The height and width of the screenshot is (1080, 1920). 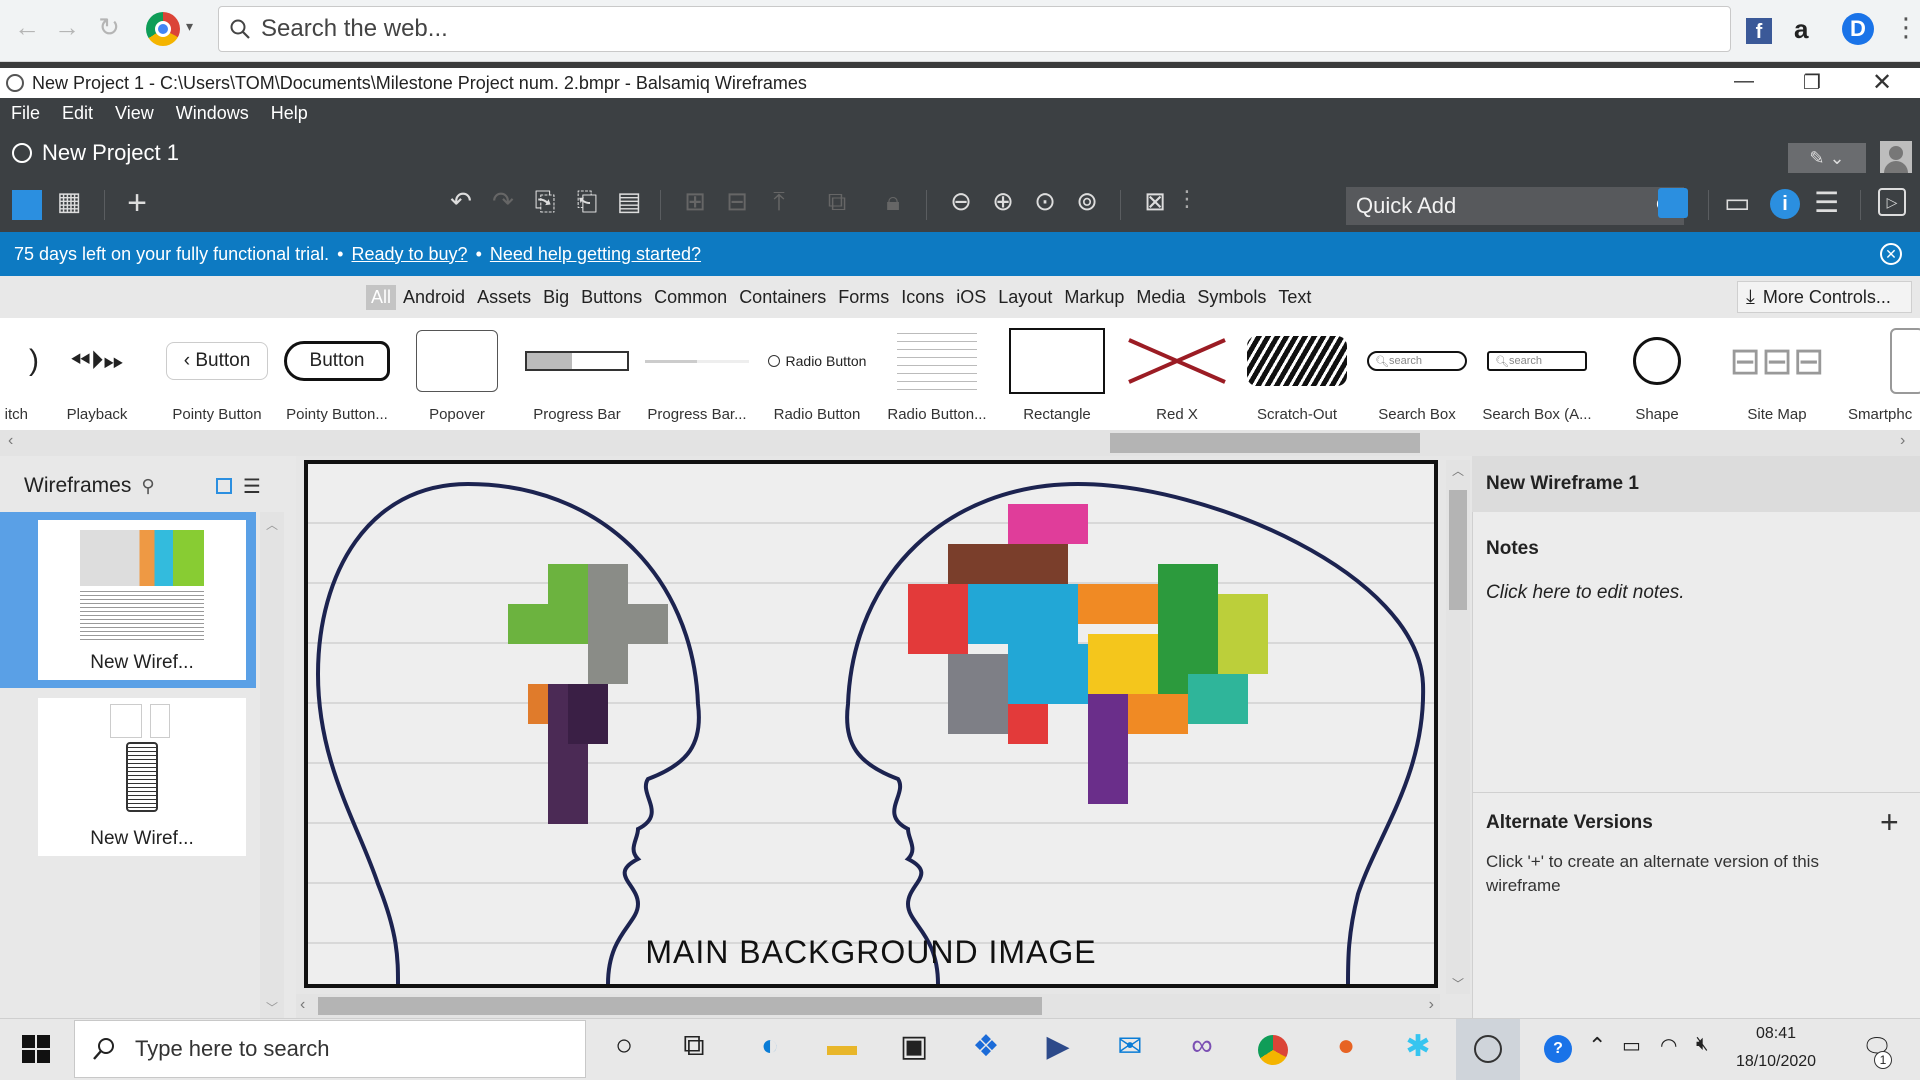 What do you see at coordinates (690, 297) in the screenshot?
I see `filter-common: Common` at bounding box center [690, 297].